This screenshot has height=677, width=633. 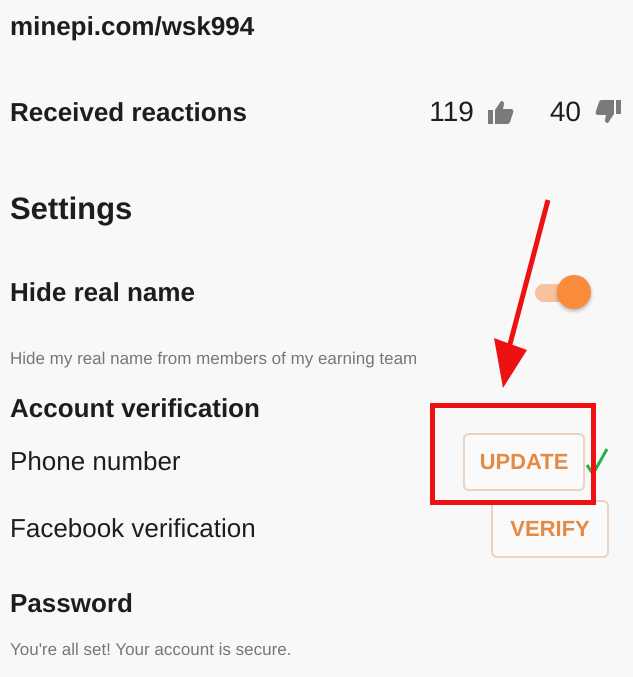 I want to click on verification-button: VERIFY, so click(x=550, y=529).